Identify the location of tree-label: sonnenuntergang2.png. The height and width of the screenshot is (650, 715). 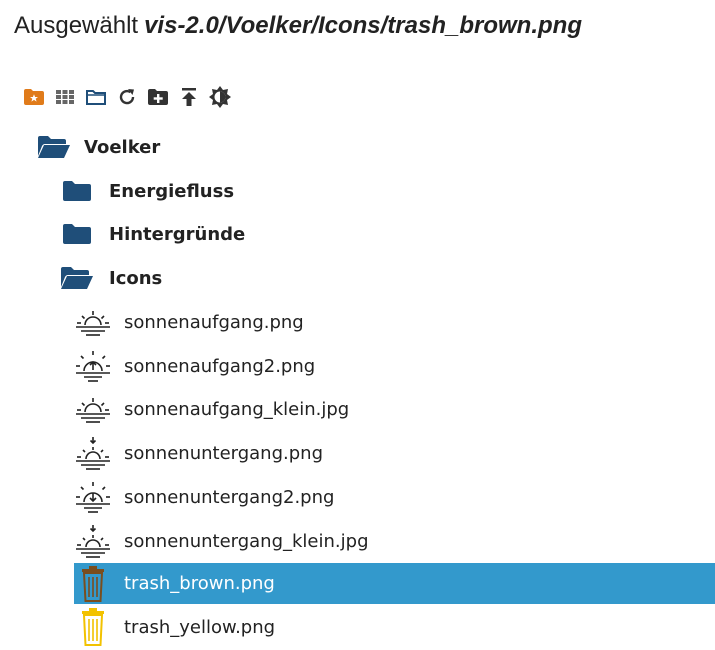
(229, 497).